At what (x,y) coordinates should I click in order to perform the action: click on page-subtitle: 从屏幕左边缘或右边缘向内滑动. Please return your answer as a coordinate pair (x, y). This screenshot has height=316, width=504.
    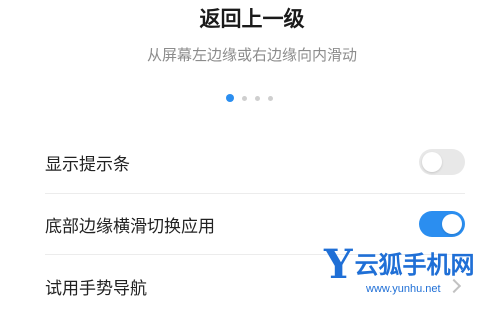
    Looking at the image, I should click on (251, 55).